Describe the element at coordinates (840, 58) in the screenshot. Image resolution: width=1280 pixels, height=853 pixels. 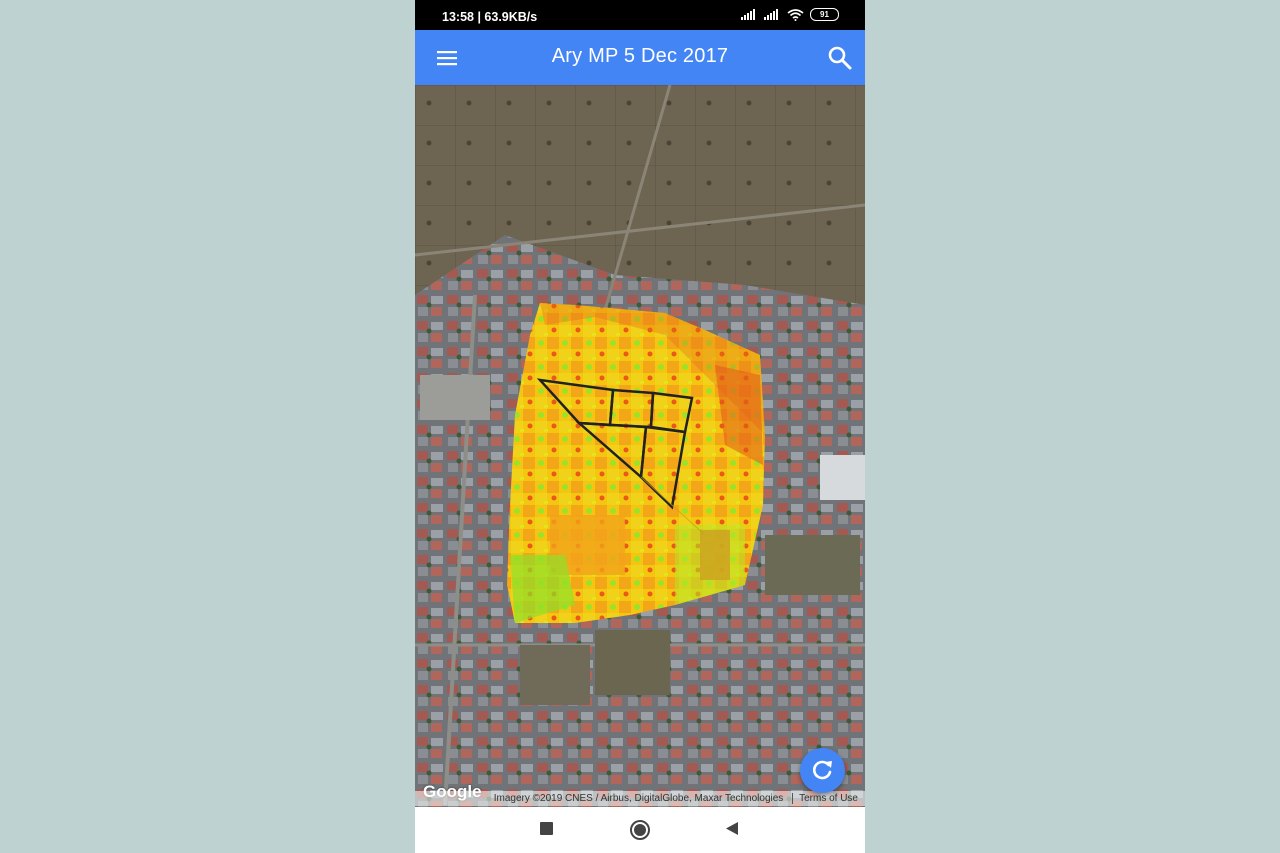
I see `search-icon` at that location.